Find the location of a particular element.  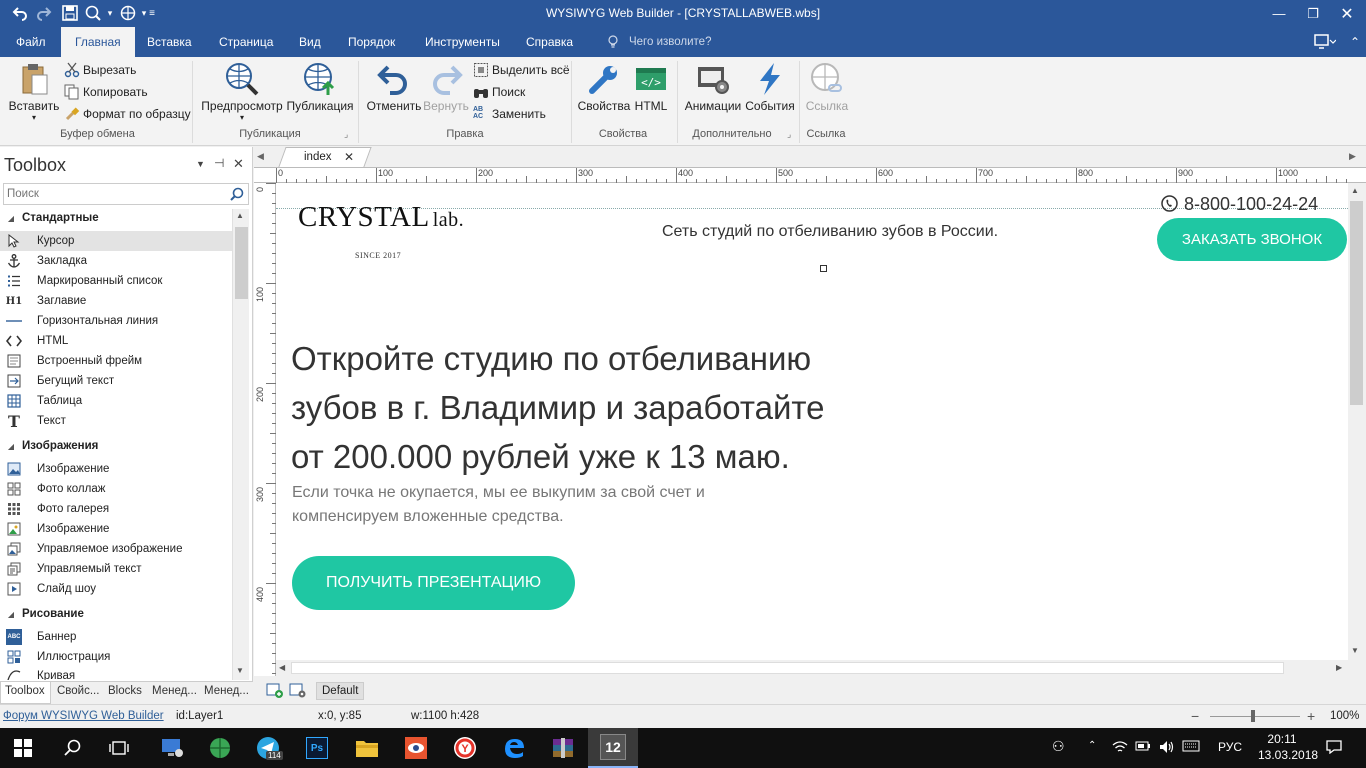

redo-button: Вернуть is located at coordinates (446, 87).